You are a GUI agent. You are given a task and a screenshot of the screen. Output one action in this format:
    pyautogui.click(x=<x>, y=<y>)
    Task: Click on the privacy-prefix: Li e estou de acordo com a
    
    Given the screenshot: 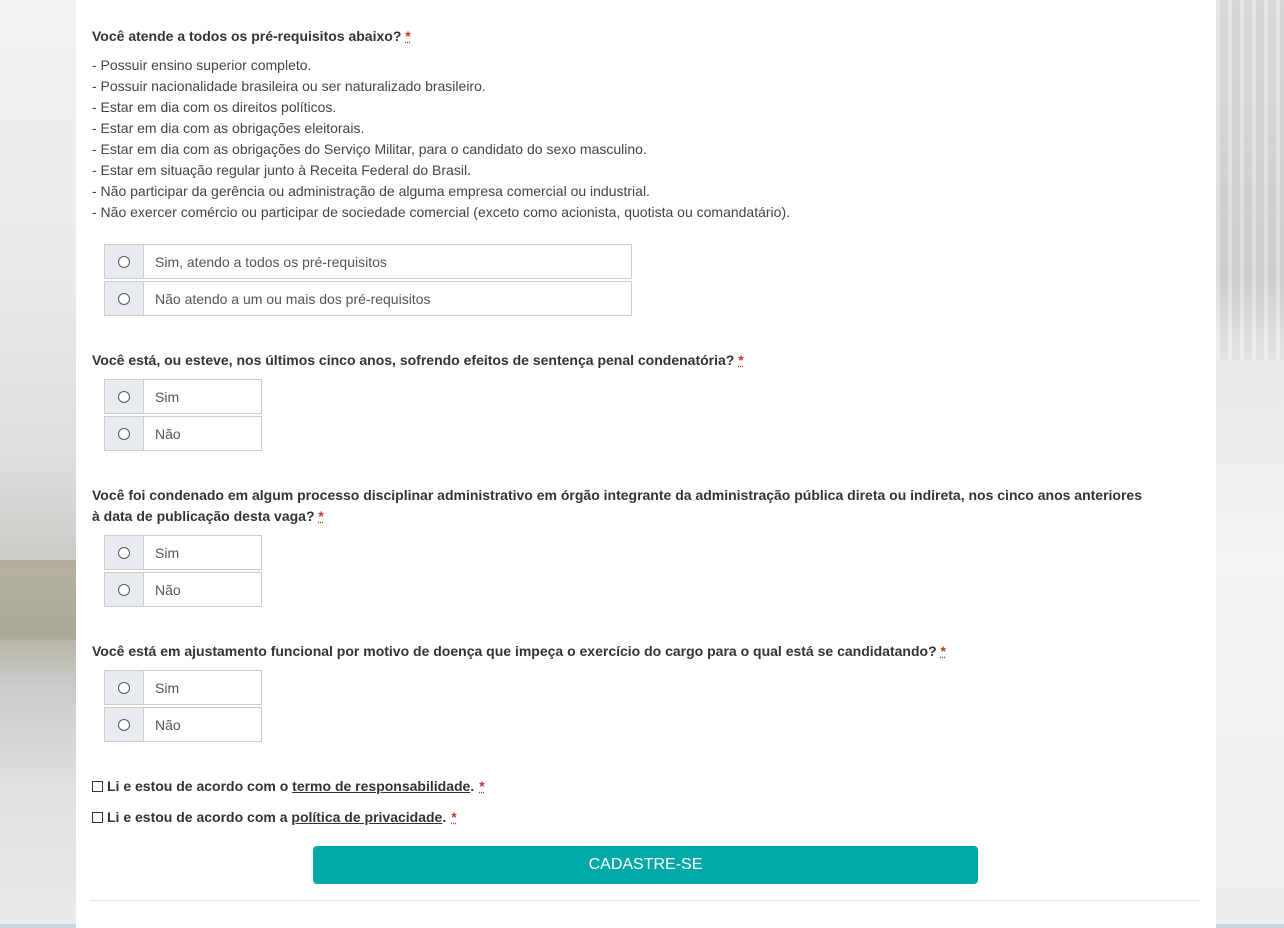 What is the action you would take?
    pyautogui.click(x=199, y=817)
    